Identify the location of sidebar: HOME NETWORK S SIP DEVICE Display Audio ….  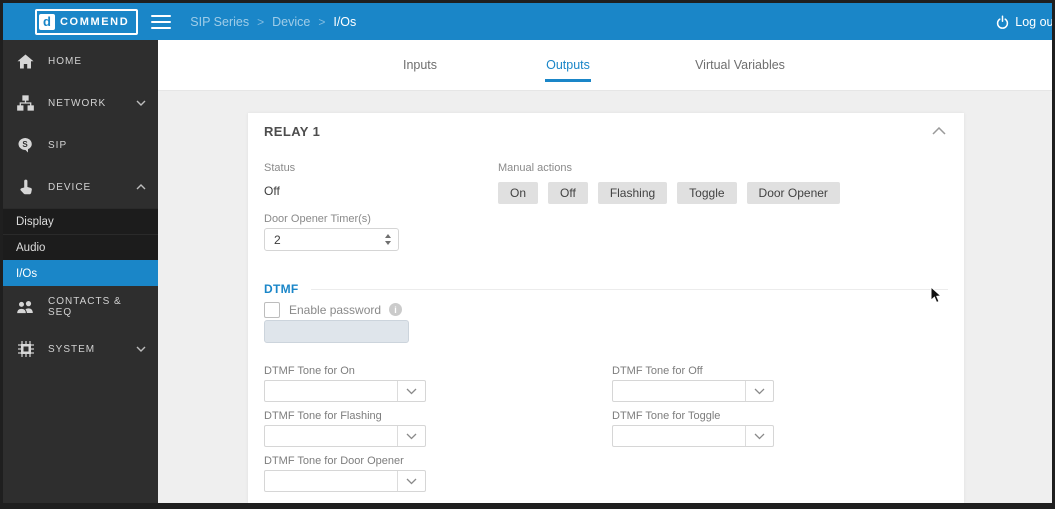
(80, 271).